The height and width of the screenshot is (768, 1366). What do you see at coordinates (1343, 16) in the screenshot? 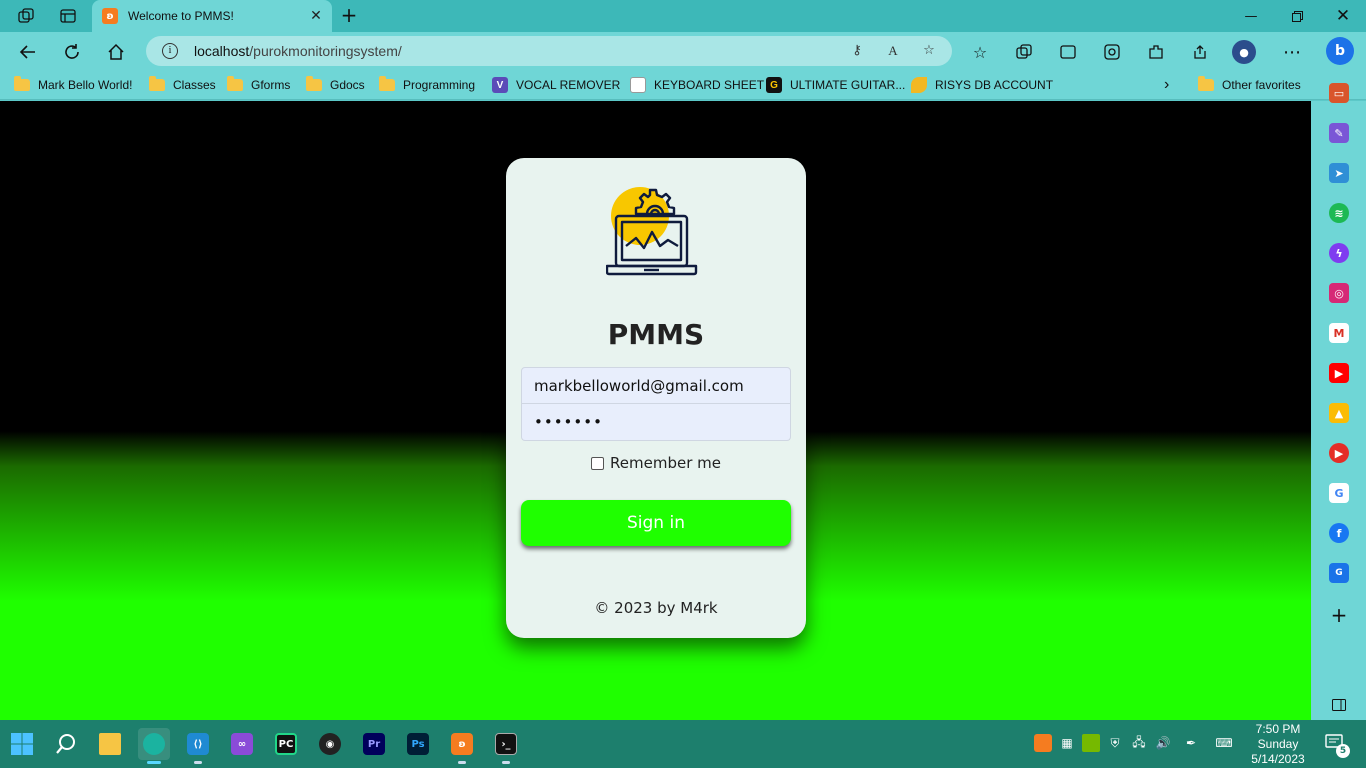
I see `close-window-button: ✕` at bounding box center [1343, 16].